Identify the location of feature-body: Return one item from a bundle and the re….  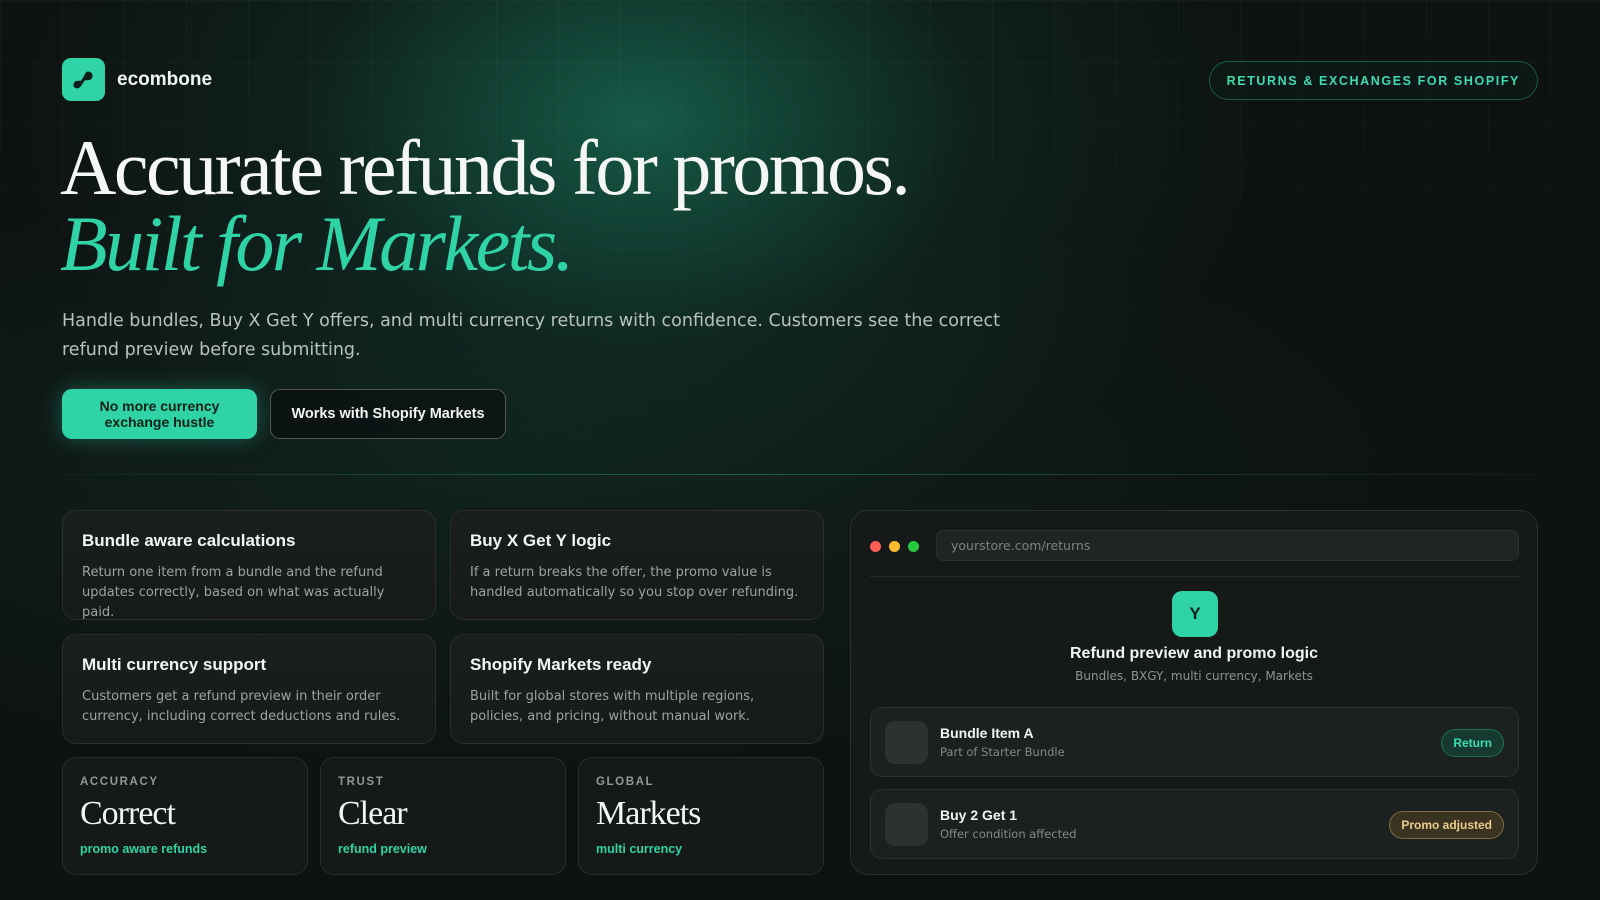
(233, 592).